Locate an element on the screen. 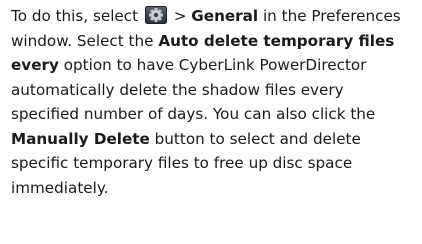  general-menu-label: General is located at coordinates (225, 16).